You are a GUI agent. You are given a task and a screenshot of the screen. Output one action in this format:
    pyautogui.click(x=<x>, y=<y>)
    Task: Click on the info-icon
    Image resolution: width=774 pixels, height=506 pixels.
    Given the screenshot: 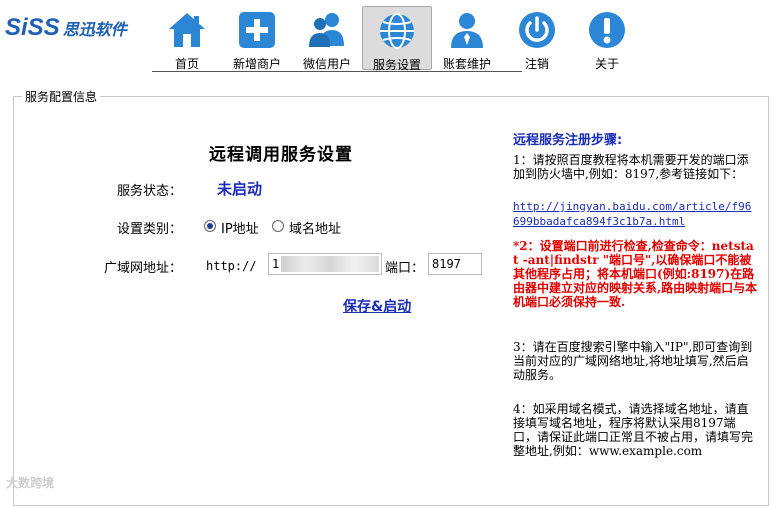 What is the action you would take?
    pyautogui.click(x=607, y=30)
    